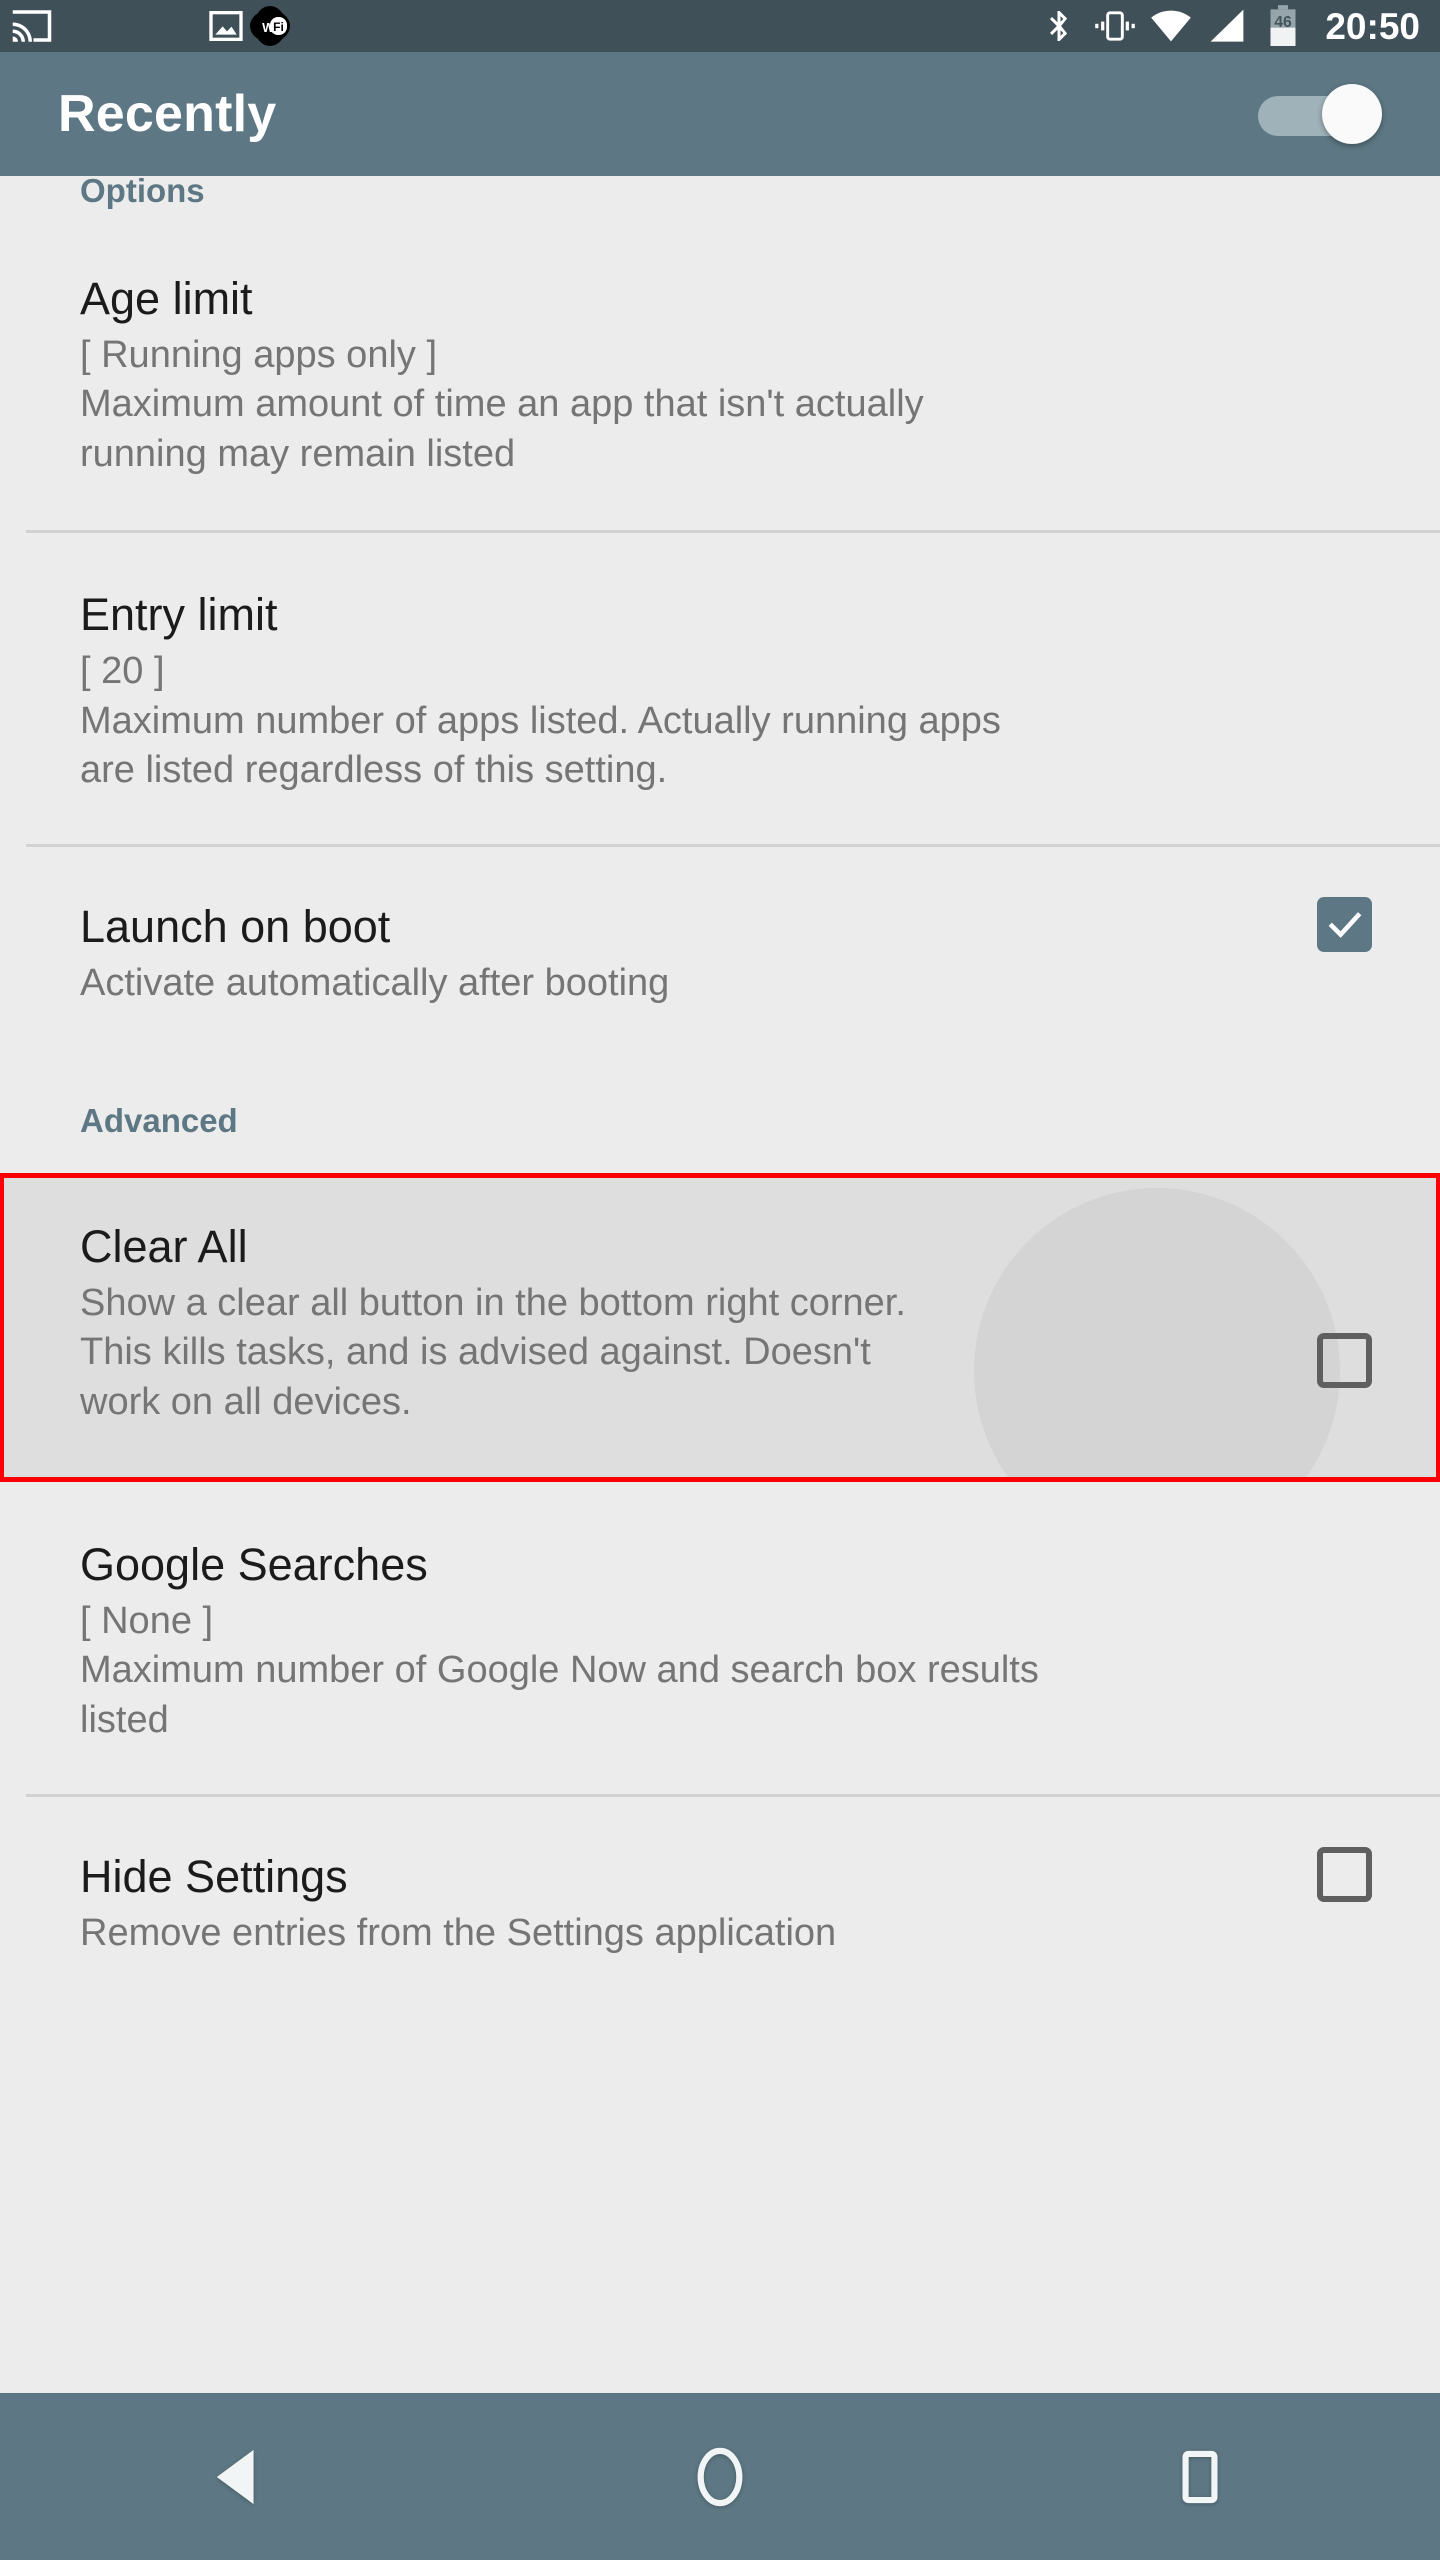 This screenshot has height=2560, width=1440. I want to click on bluetooth-icon, so click(1059, 26).